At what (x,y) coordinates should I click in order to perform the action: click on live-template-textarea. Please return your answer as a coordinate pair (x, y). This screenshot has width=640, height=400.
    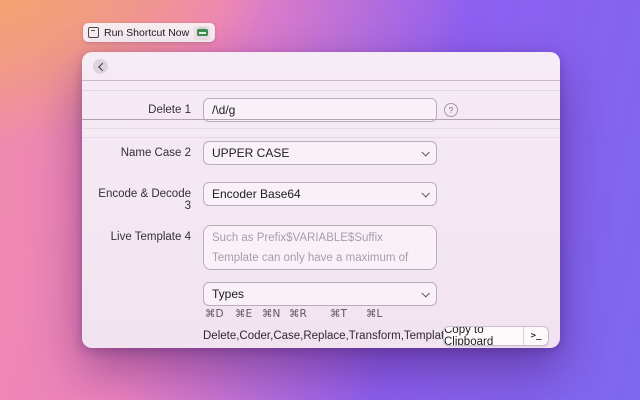
    Looking at the image, I should click on (320, 247).